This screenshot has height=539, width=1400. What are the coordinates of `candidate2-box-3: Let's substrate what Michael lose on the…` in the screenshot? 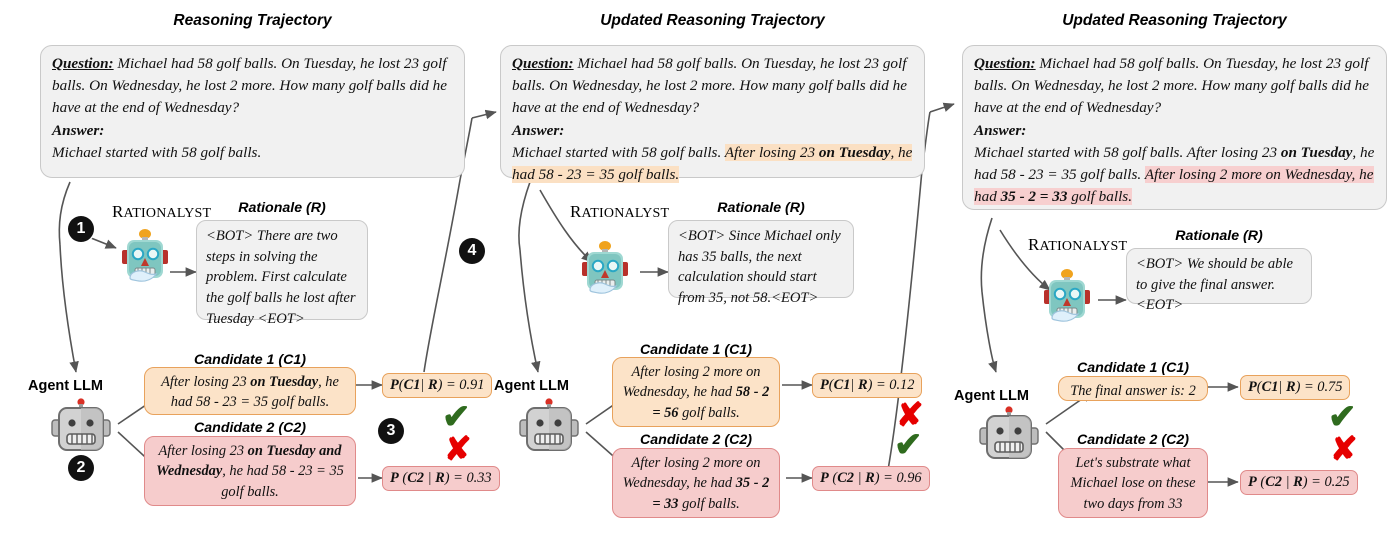 It's located at (1133, 483).